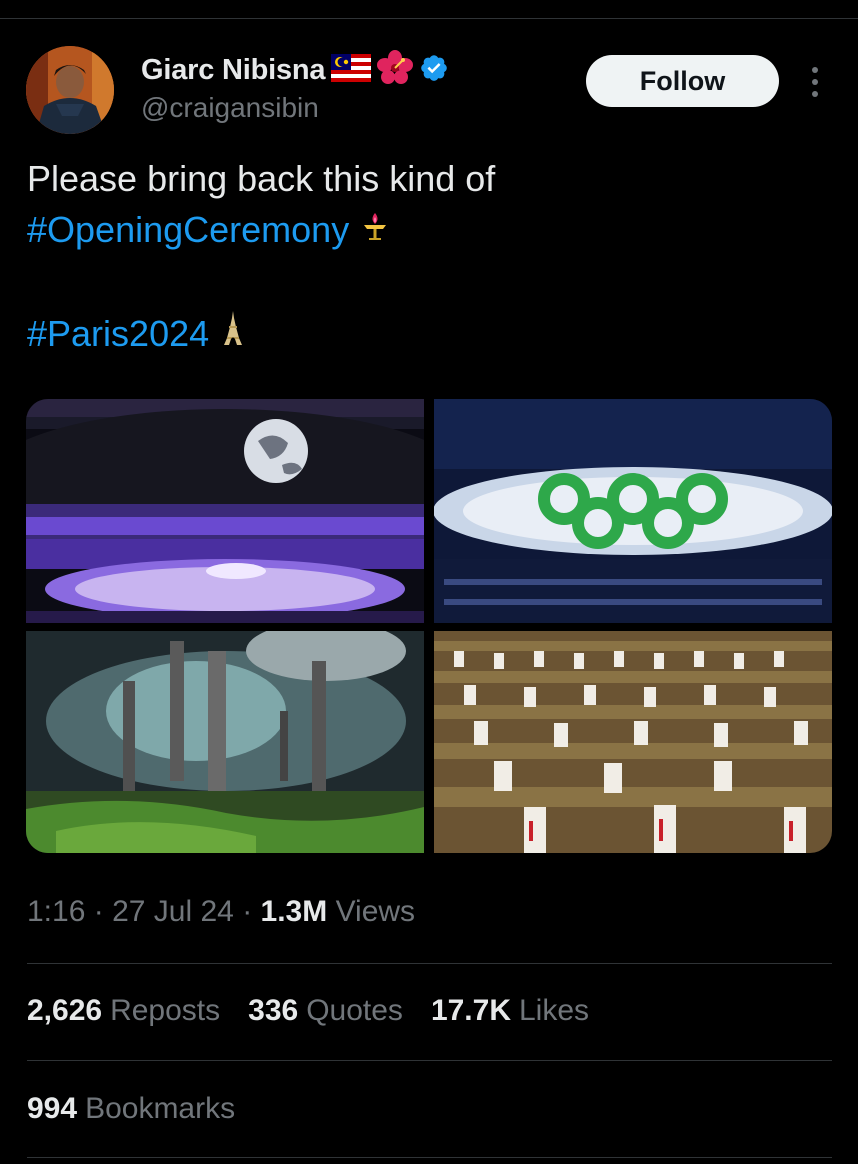 This screenshot has height=1164, width=858. I want to click on malaysia-flag-icon, so click(351, 70).